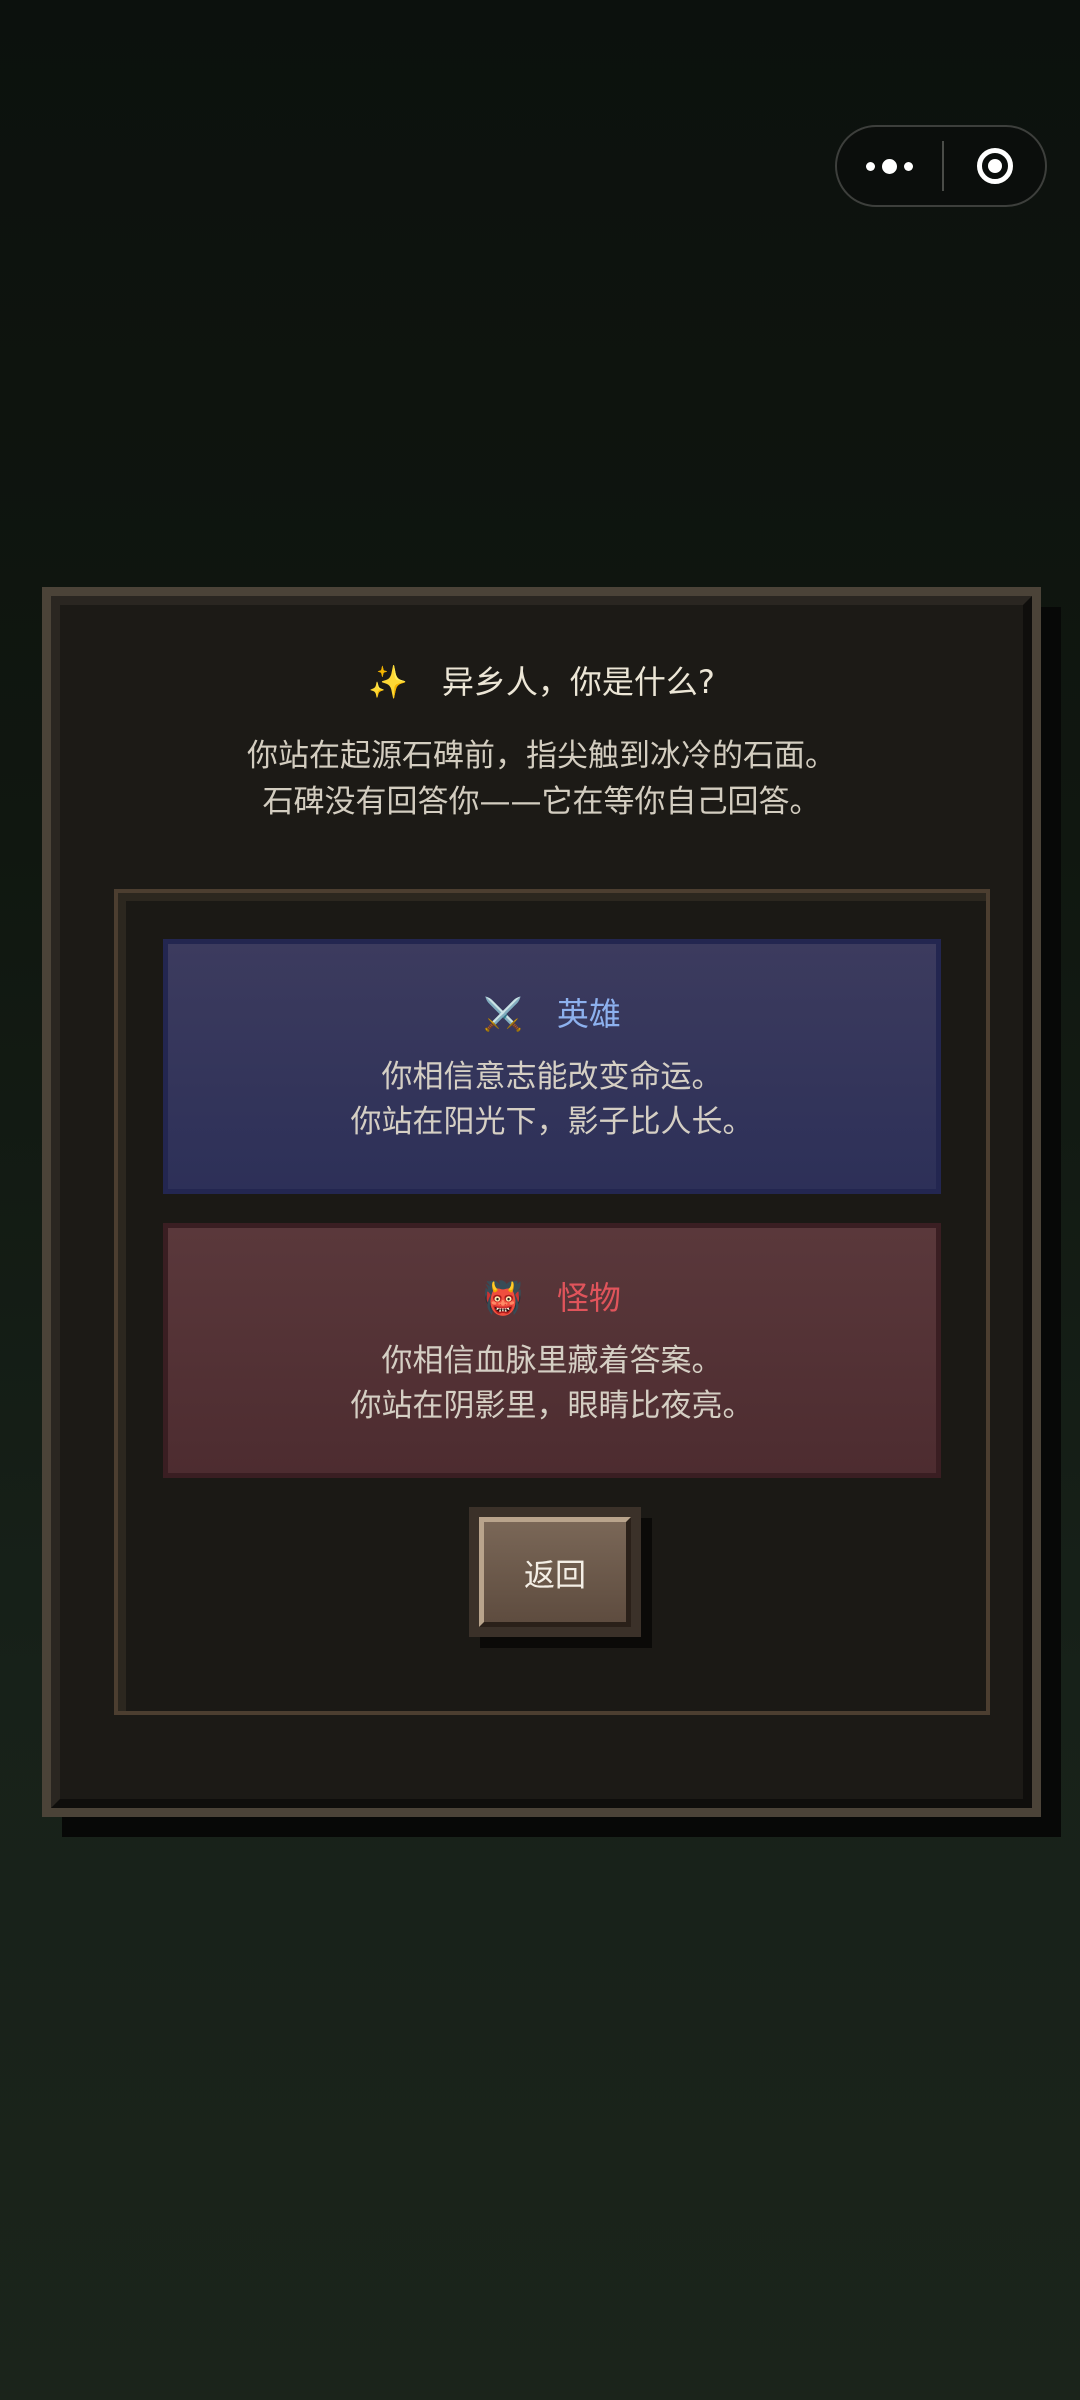  Describe the element at coordinates (541, 756) in the screenshot. I see `intro-line-1: 你站在起源石碑前，指尖触到冰冷的石面。` at that location.